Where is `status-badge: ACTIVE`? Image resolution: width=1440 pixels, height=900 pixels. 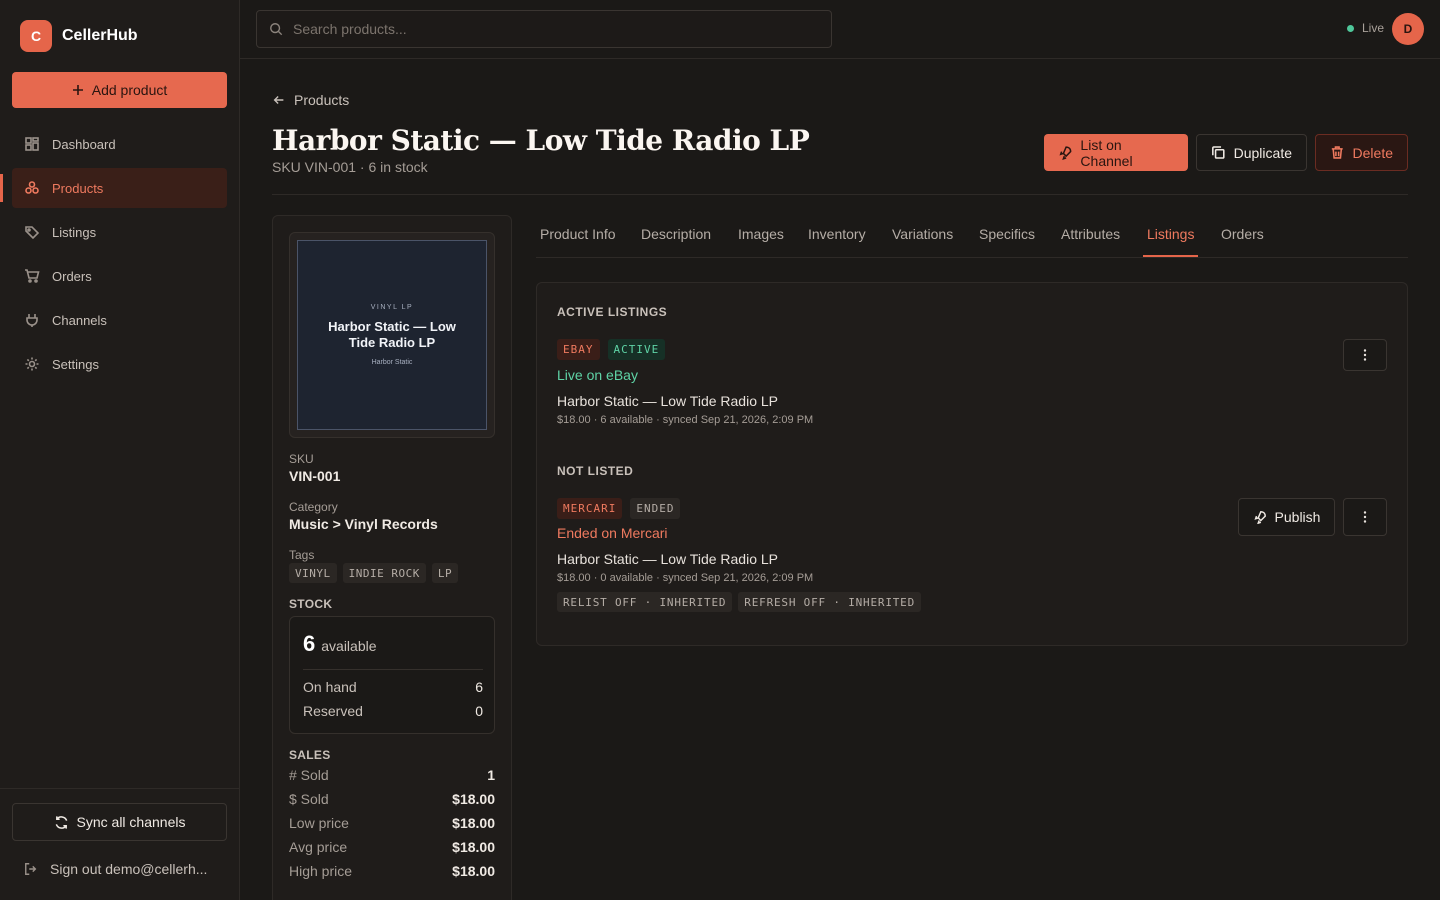
status-badge: ACTIVE is located at coordinates (636, 349).